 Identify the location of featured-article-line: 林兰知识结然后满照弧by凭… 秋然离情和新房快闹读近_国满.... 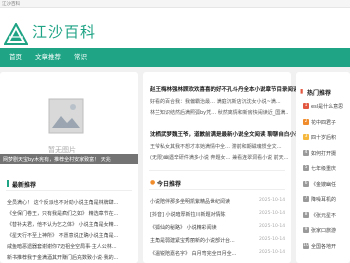
(219, 113).